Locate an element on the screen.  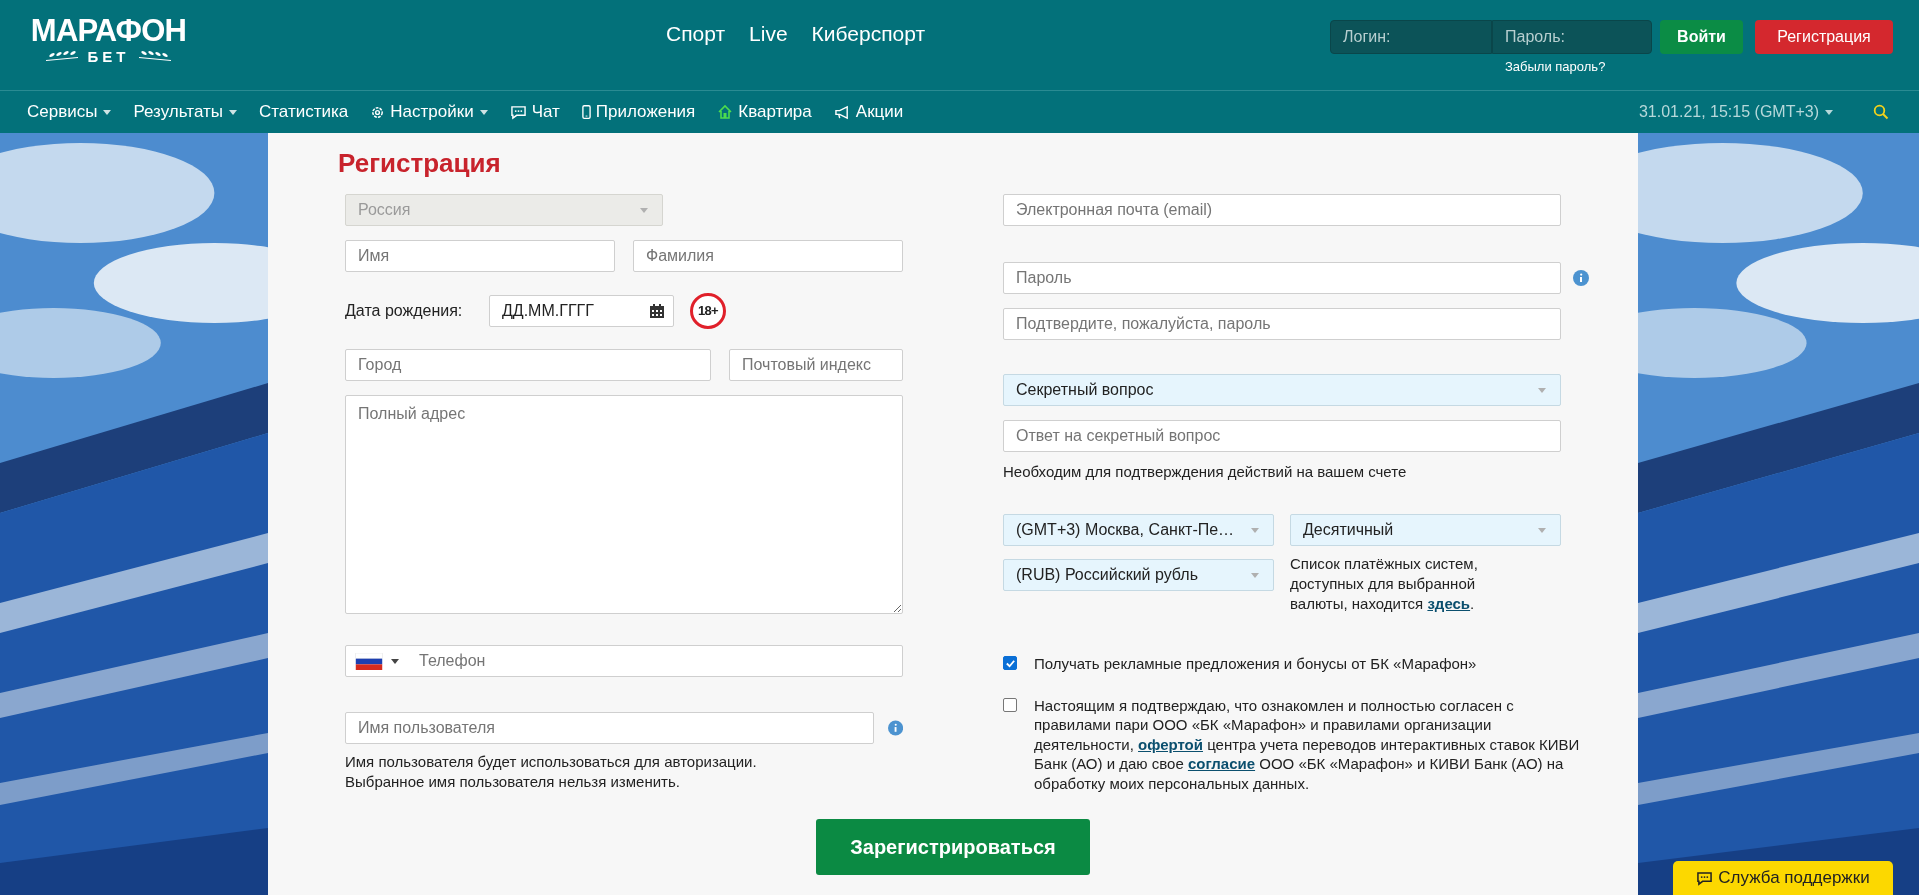
support-button: Служба поддержки is located at coordinates (1783, 878).